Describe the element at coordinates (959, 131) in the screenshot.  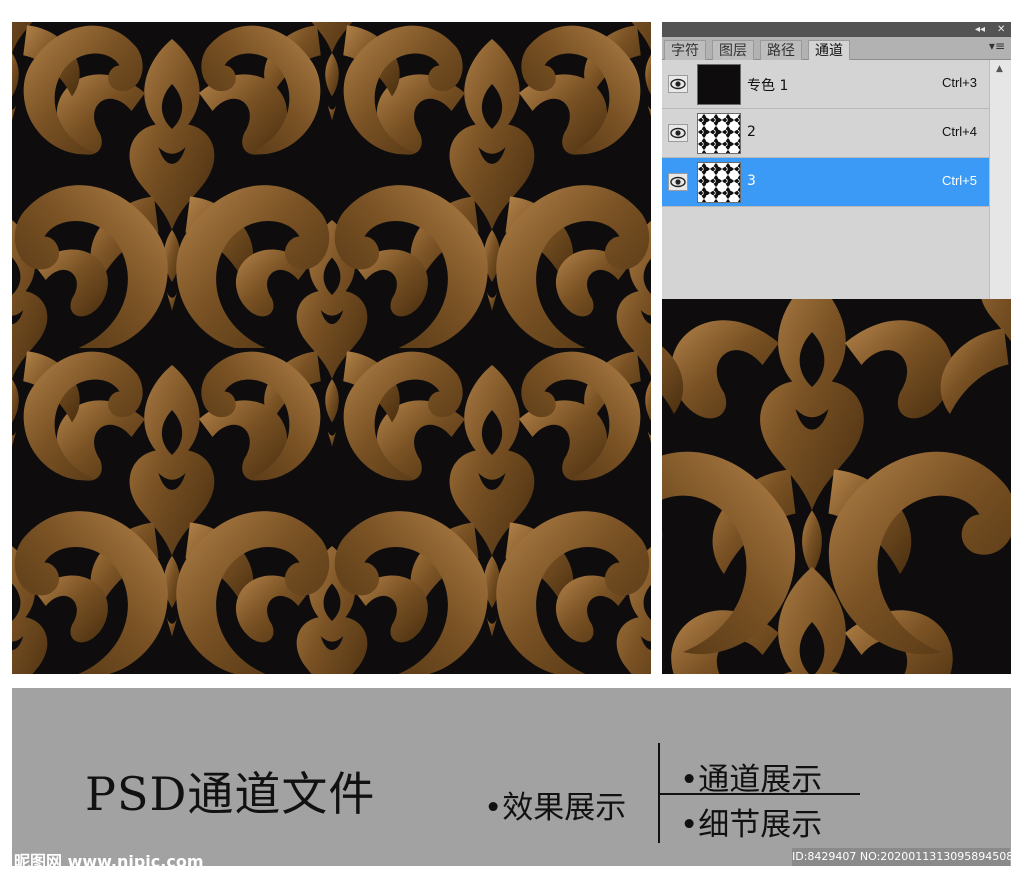
I see `channel-shortcut: Ctrl+4` at that location.